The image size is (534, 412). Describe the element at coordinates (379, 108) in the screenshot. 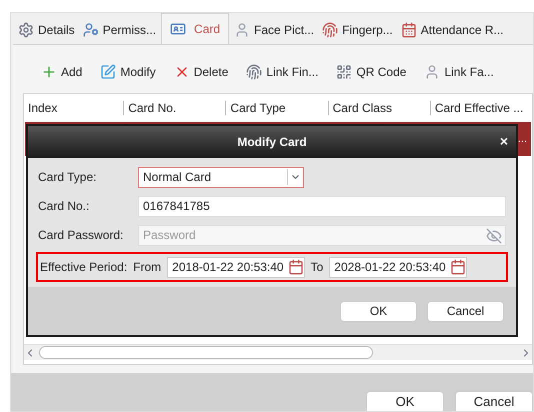

I see `column-header: Card Class` at that location.